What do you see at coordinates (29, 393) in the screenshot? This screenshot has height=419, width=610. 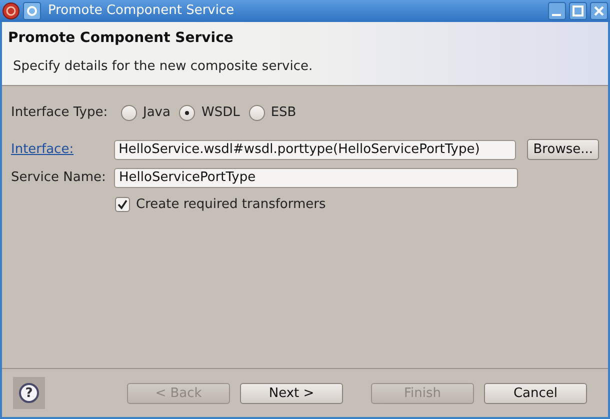 I see `help-button: ?` at bounding box center [29, 393].